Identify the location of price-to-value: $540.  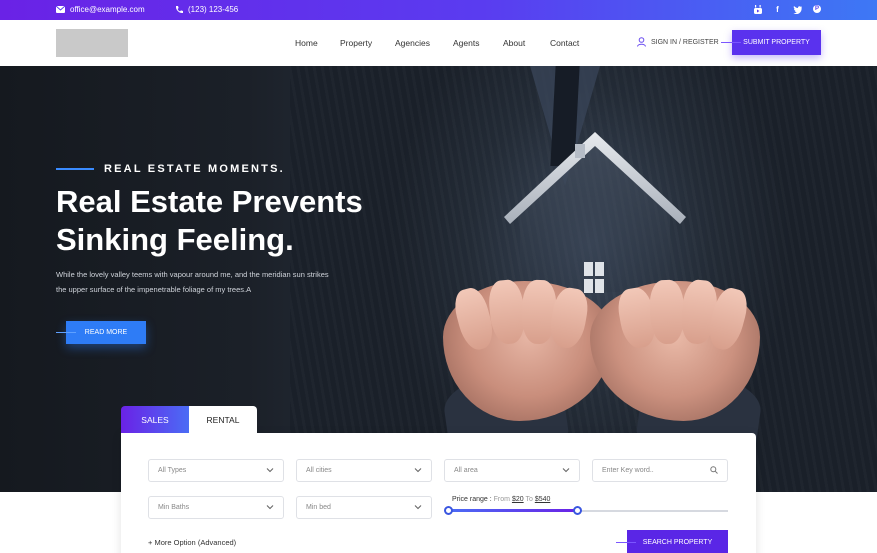
(542, 499).